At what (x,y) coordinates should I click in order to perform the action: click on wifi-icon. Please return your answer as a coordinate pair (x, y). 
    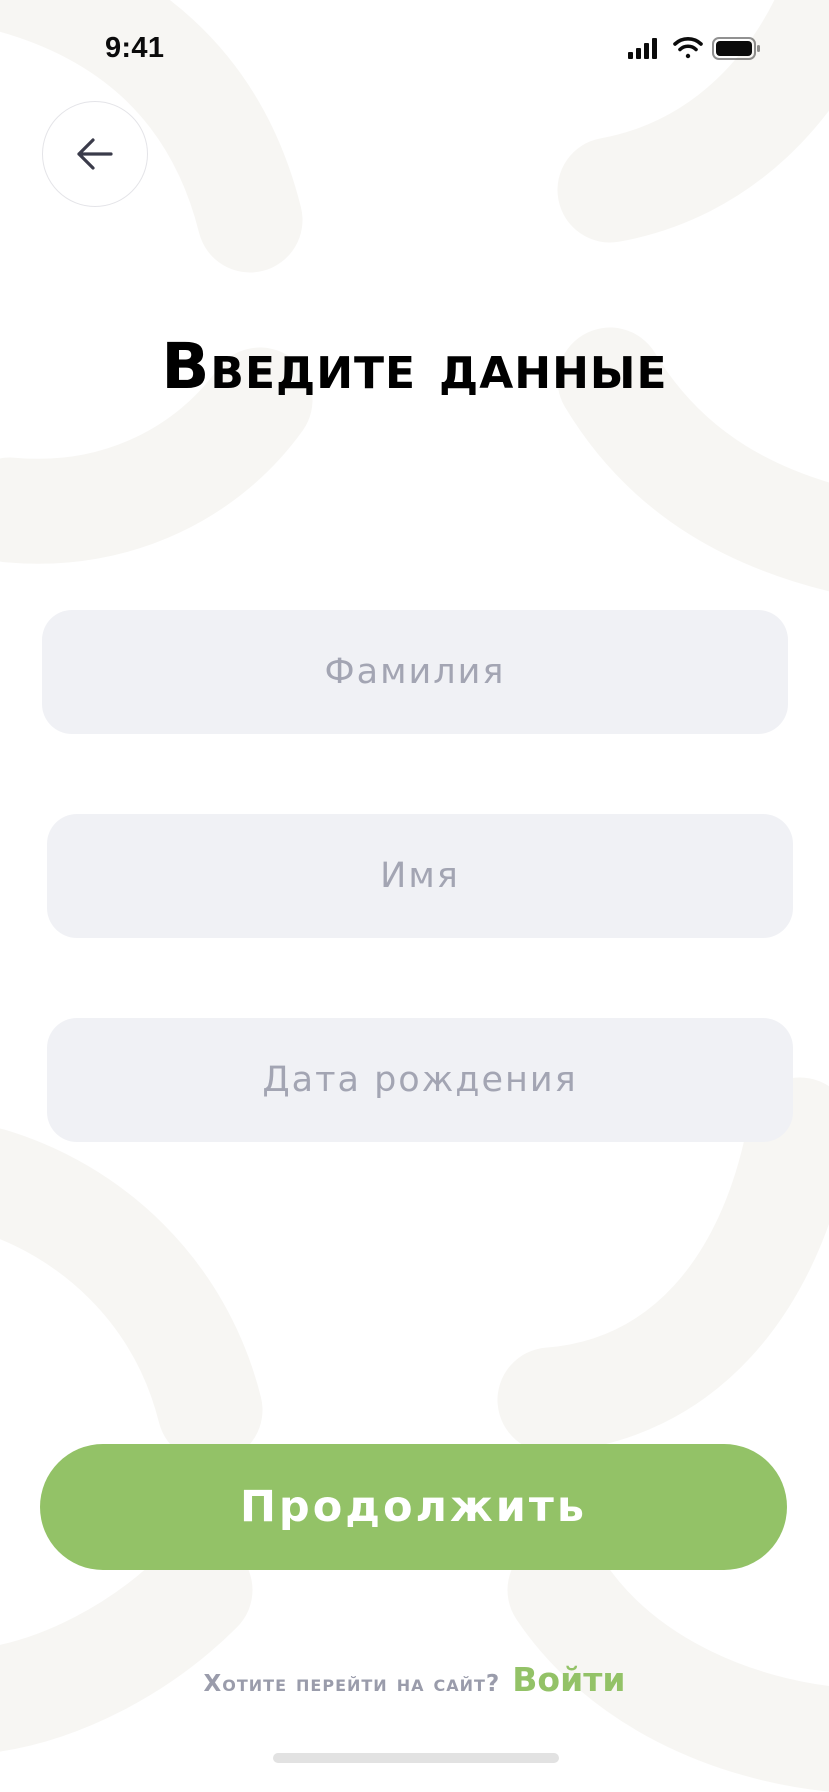
    Looking at the image, I should click on (688, 48).